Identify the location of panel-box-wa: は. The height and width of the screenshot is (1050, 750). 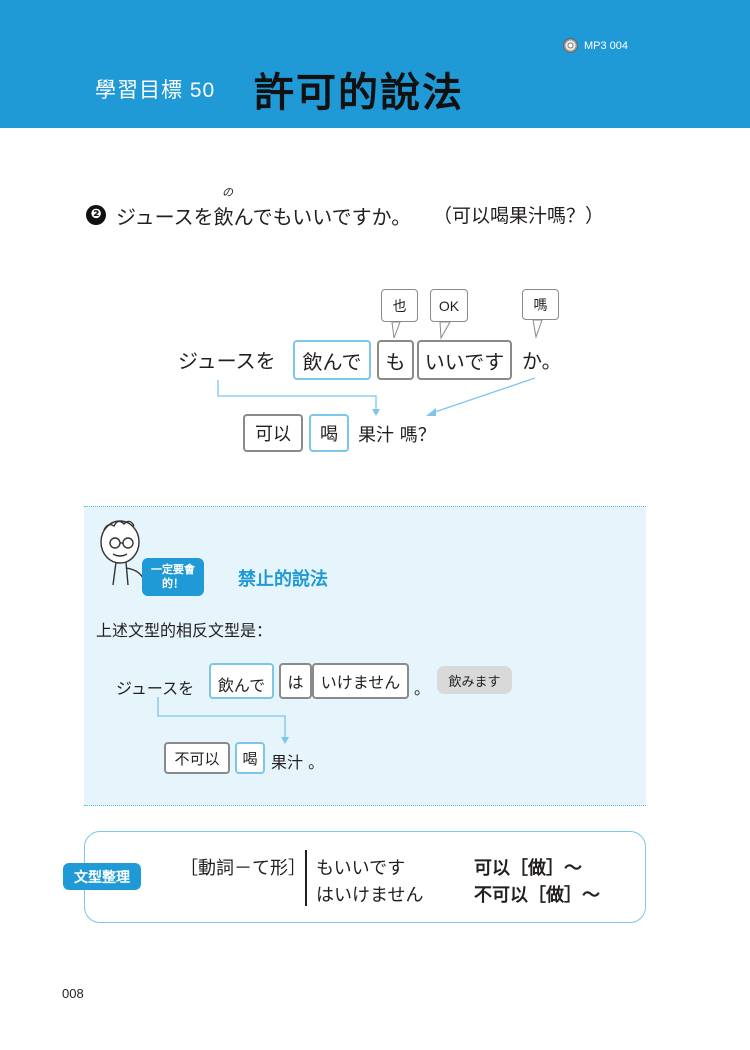
(295, 681).